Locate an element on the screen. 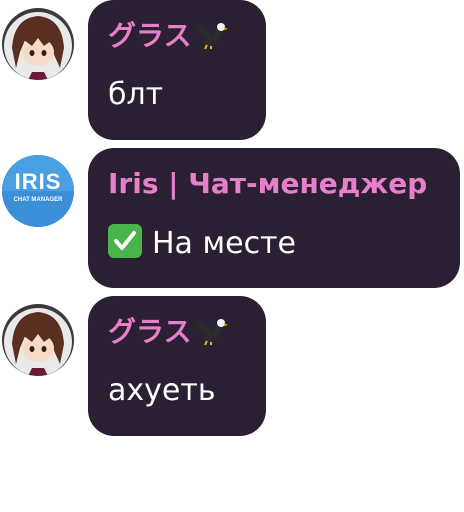  message-bubble: グラス ахуеть is located at coordinates (177, 366).